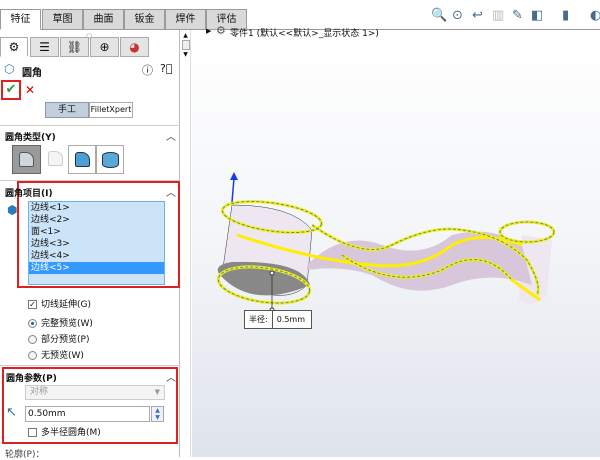 The image size is (600, 460). Describe the element at coordinates (96, 268) in the screenshot. I see `list-item-selected: 边线<5>` at that location.